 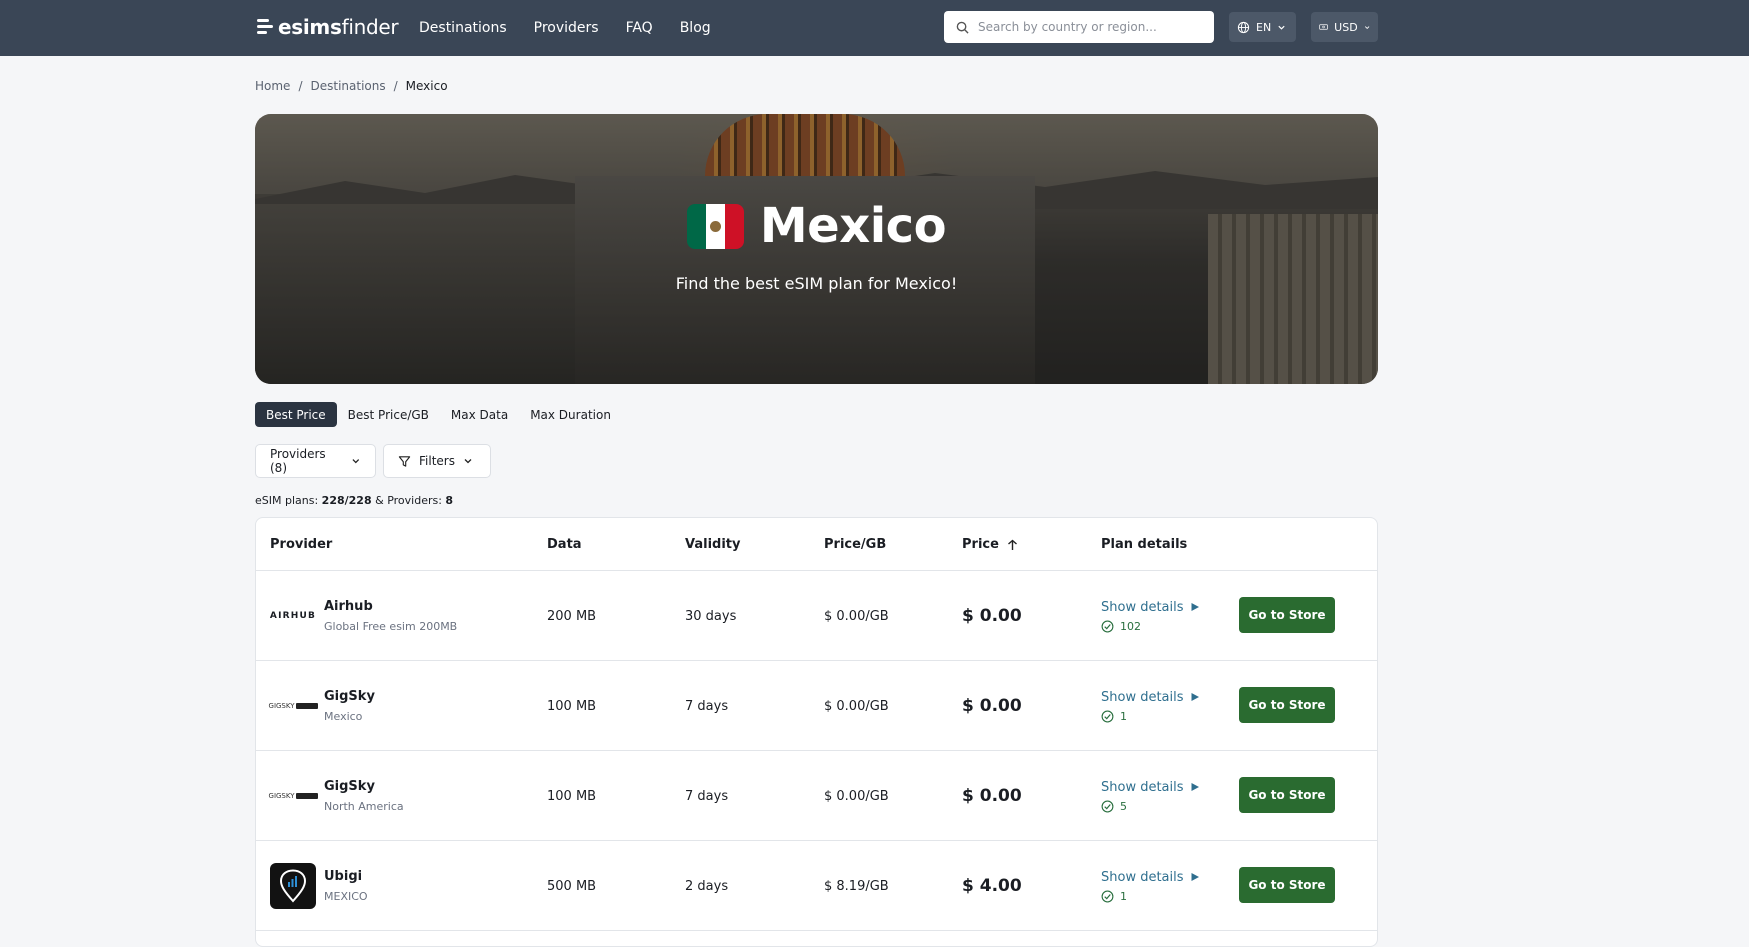 I want to click on main-nav: Destinations Providers FAQ Blog, so click(x=565, y=28).